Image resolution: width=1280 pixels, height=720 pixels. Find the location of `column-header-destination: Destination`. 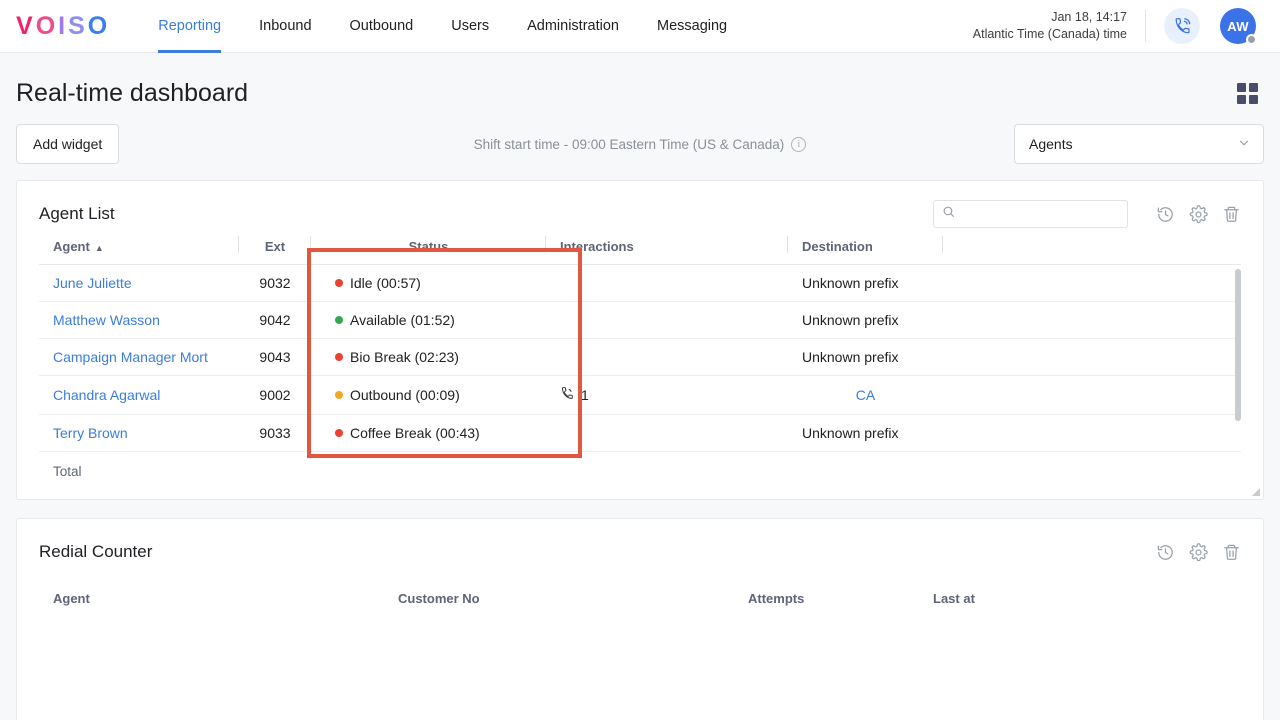

column-header-destination: Destination is located at coordinates (865, 247).